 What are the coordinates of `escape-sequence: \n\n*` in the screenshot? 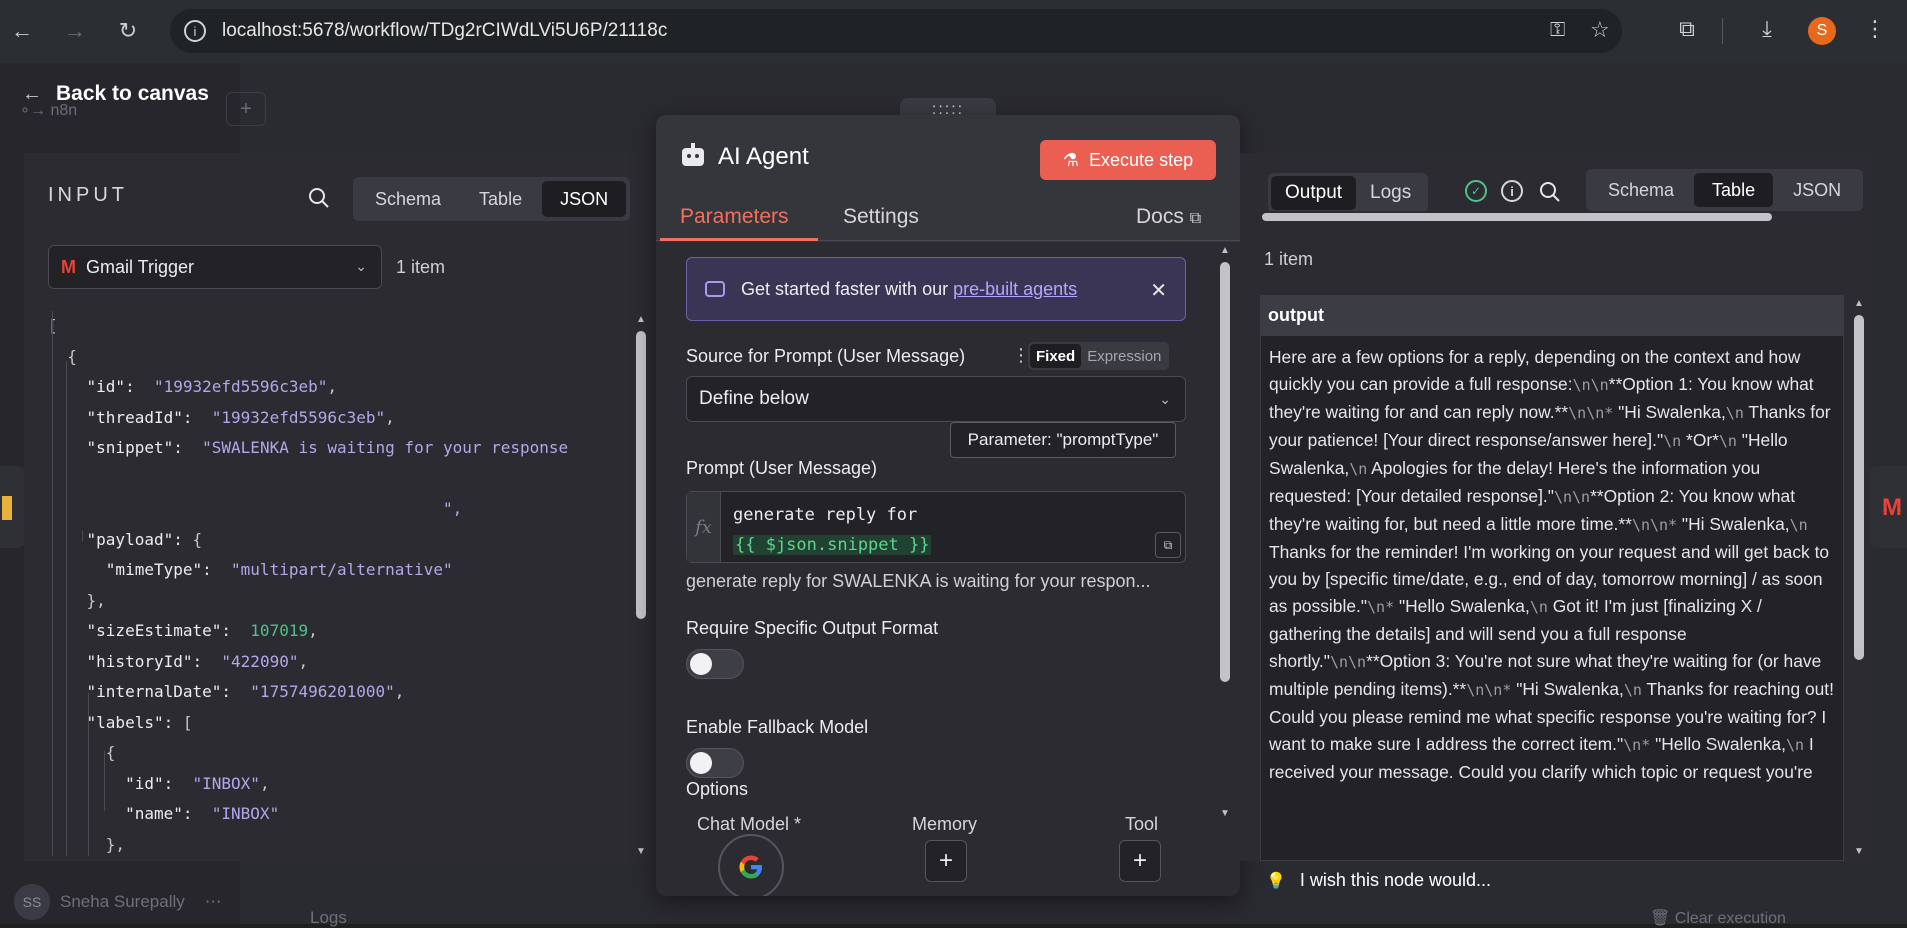 It's located at (1489, 690).